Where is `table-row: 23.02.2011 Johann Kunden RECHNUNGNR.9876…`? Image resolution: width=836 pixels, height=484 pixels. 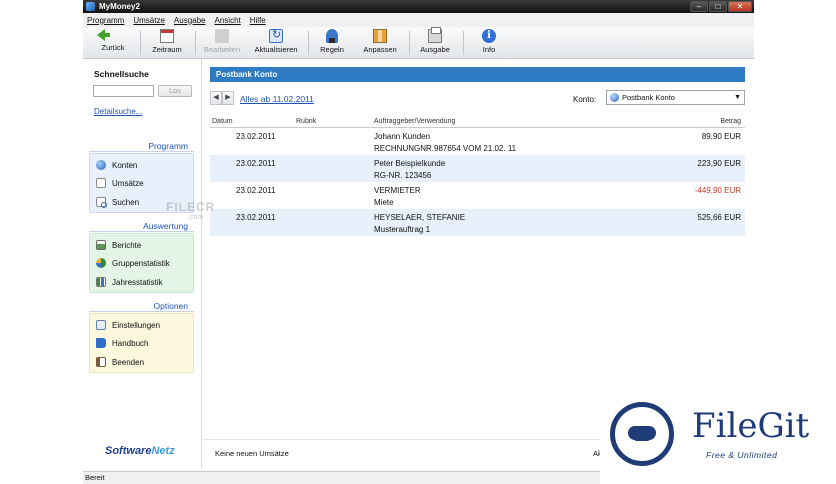 table-row: 23.02.2011 Johann Kunden RECHNUNGNR.9876… is located at coordinates (477, 141).